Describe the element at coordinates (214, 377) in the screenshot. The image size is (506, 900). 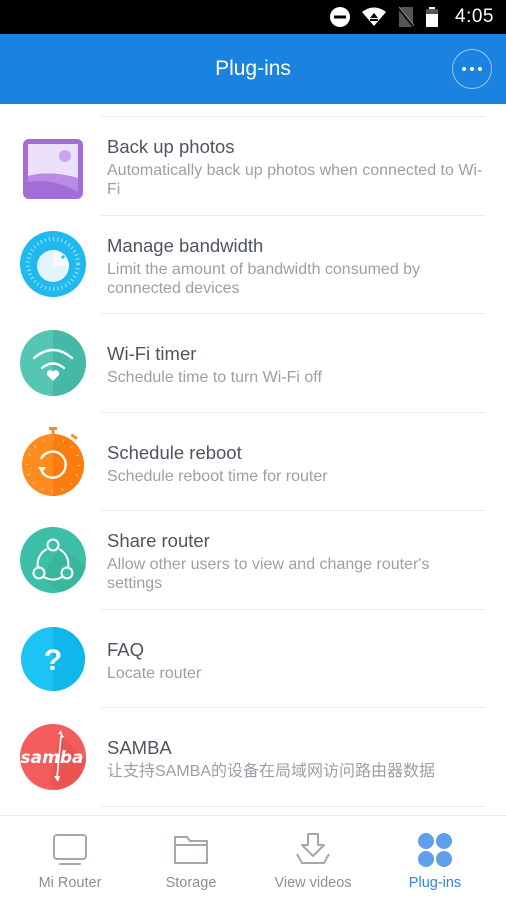
I see `plugin-description: Schedule time to turn Wi-Fi off` at that location.